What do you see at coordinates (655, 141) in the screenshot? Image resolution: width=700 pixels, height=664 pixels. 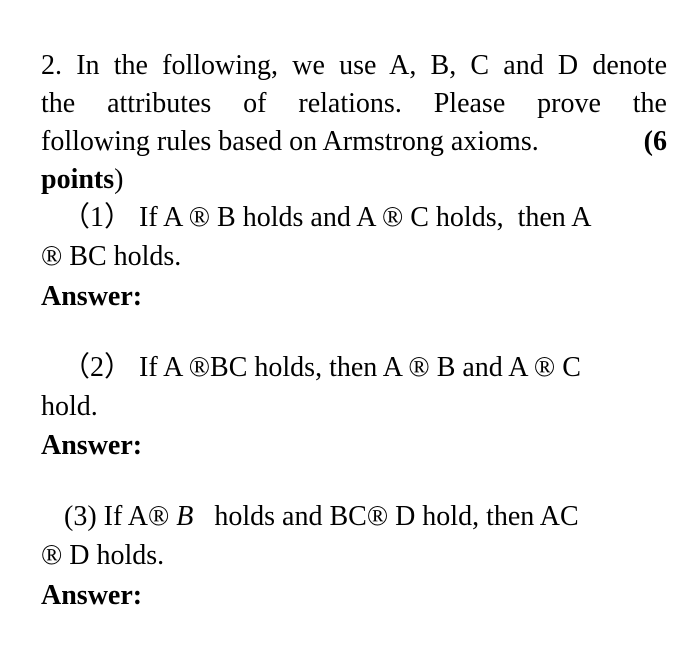 I see `points-value: (6` at bounding box center [655, 141].